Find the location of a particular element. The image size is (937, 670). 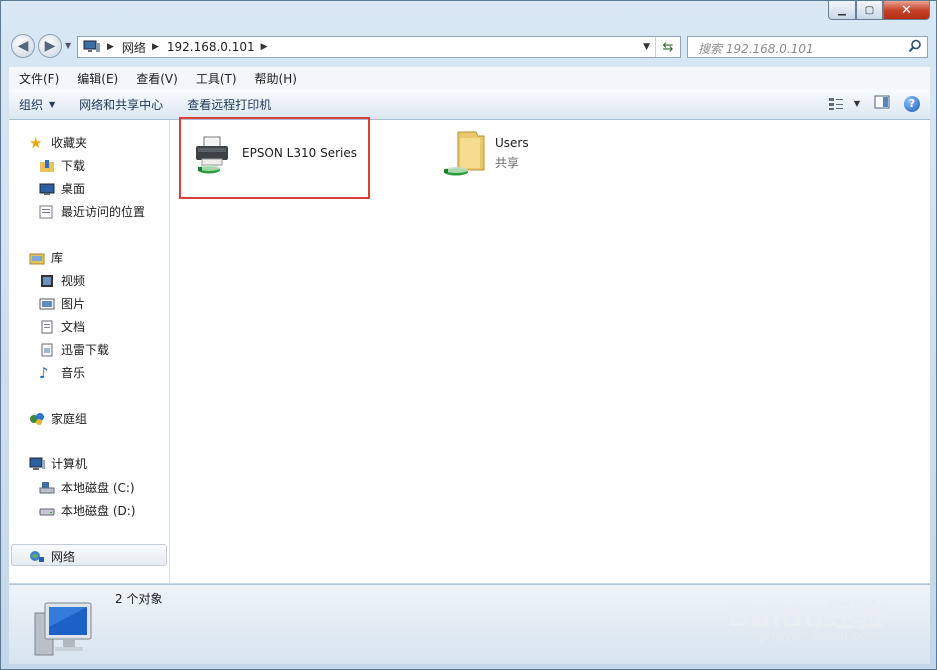

nav-videos-label: 视频 is located at coordinates (73, 281).